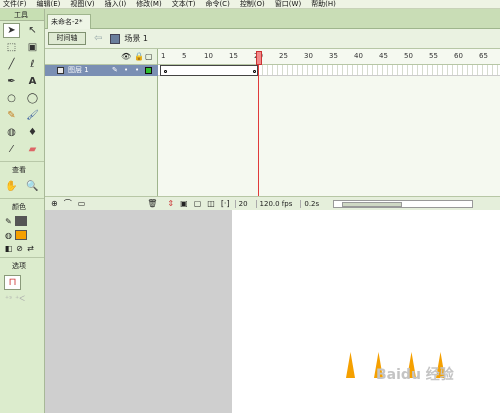 The image size is (500, 413). Describe the element at coordinates (350, 365) in the screenshot. I see `carrot-shape` at that location.